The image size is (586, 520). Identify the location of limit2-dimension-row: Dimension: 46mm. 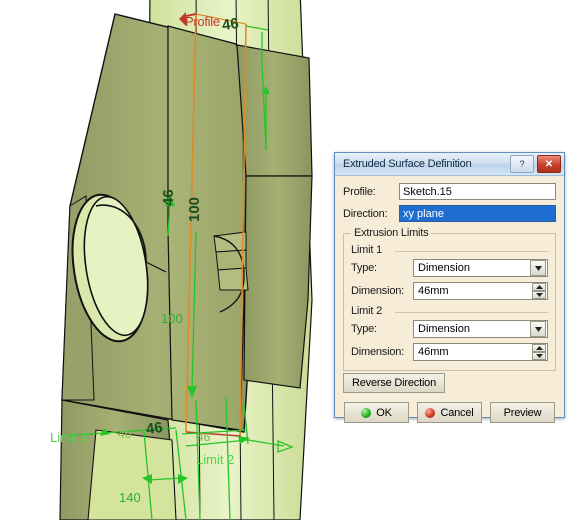
(449, 352).